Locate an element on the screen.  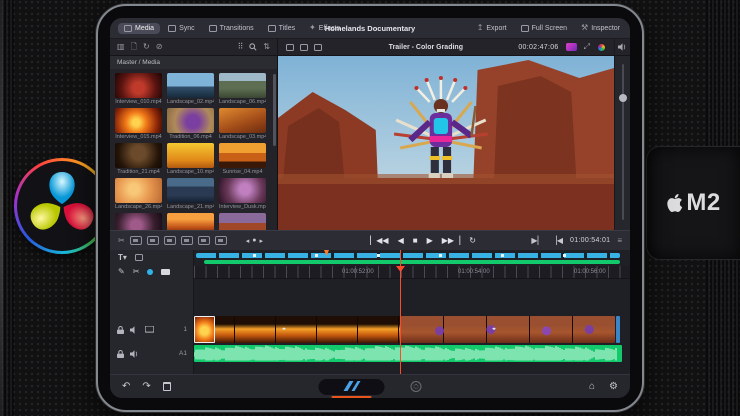
timeline-overview-video is located at coordinates (408, 255).